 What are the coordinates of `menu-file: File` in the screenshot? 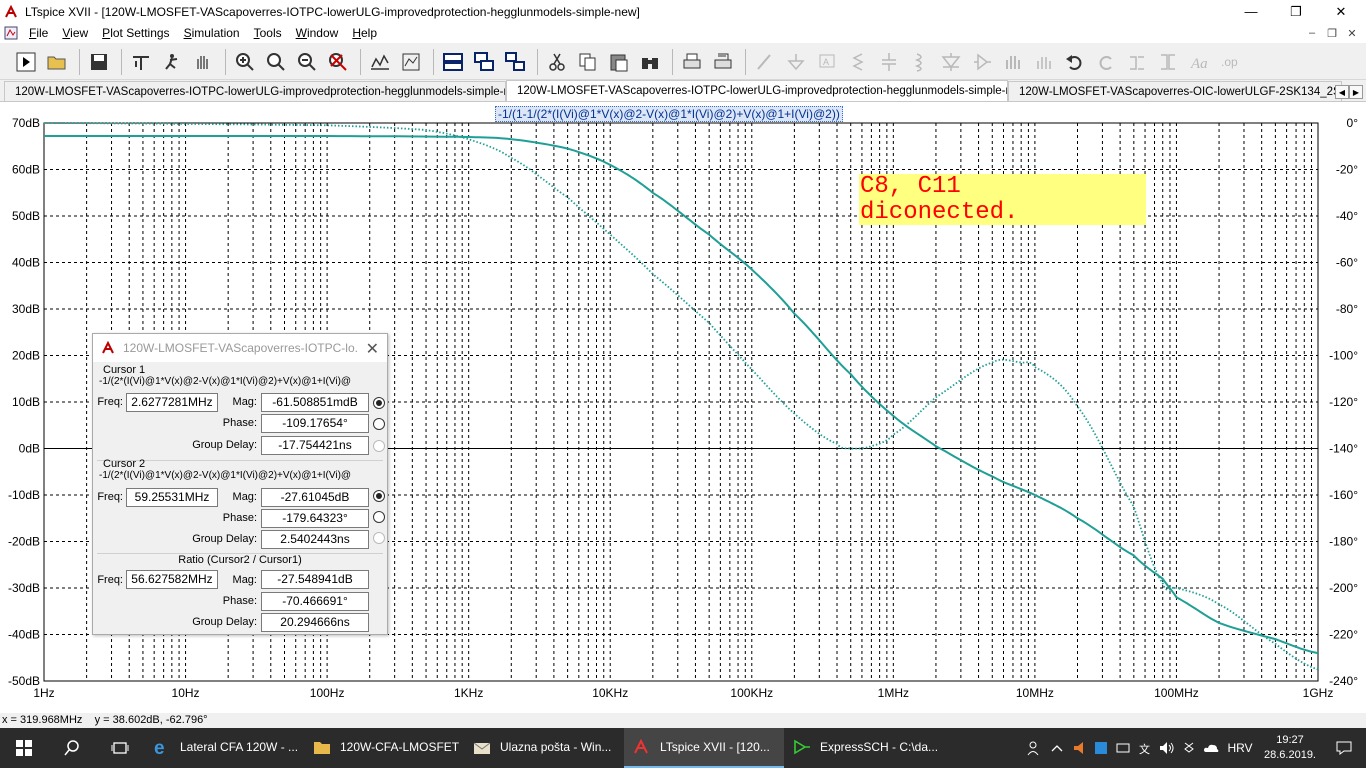 It's located at (38, 33).